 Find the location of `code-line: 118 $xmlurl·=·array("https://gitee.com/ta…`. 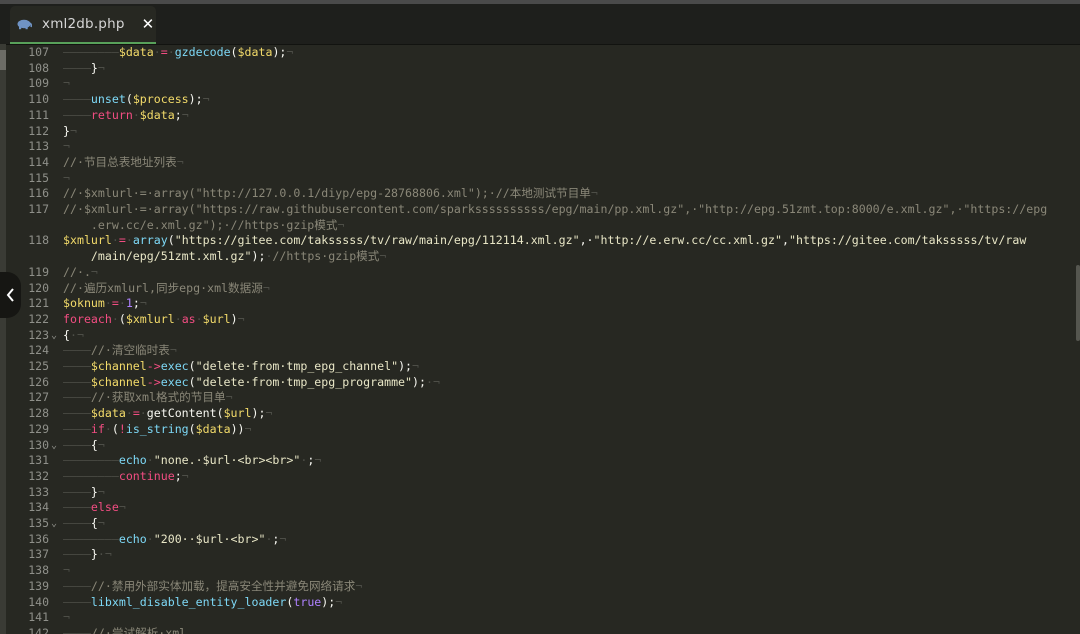

code-line: 118 $xmlurl·=·array("https://gitee.com/ta… is located at coordinates (541, 241).